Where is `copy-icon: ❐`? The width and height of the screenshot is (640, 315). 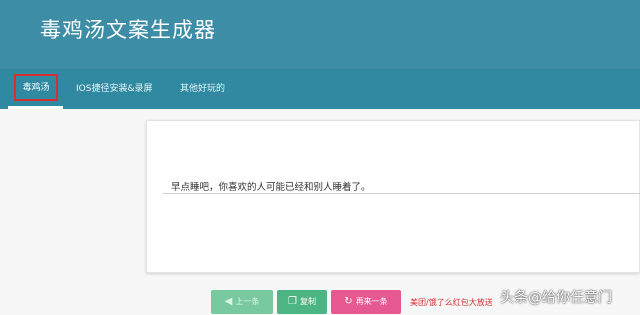
copy-icon: ❐ is located at coordinates (292, 301).